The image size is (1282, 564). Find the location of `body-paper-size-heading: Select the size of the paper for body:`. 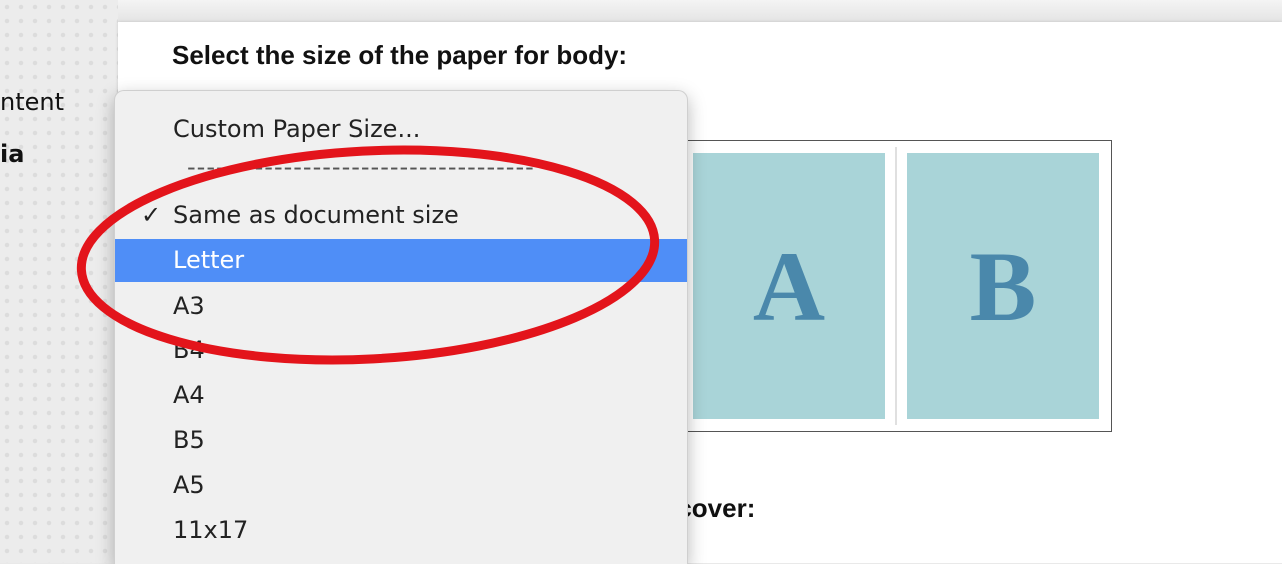

body-paper-size-heading: Select the size of the paper for body: is located at coordinates (400, 55).